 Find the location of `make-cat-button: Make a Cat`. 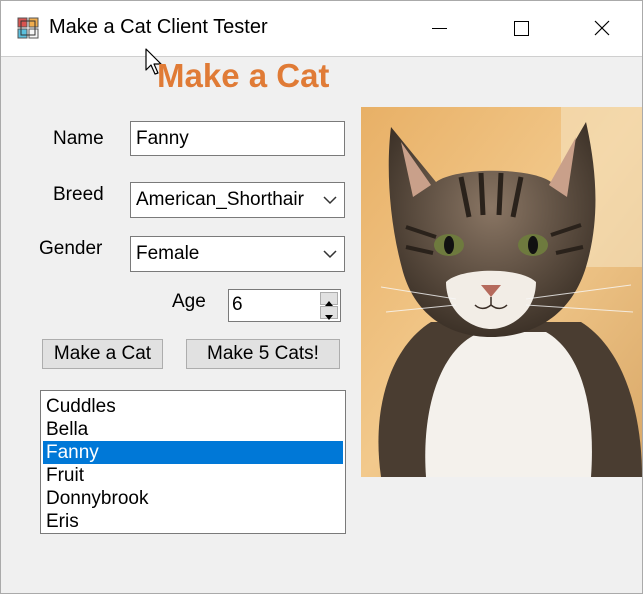

make-cat-button: Make a Cat is located at coordinates (102, 354).